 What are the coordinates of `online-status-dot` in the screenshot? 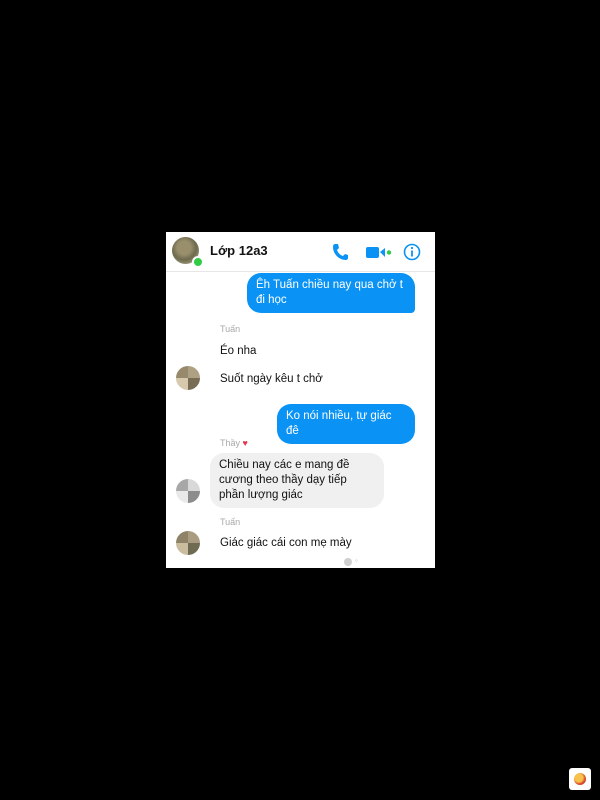 It's located at (198, 262).